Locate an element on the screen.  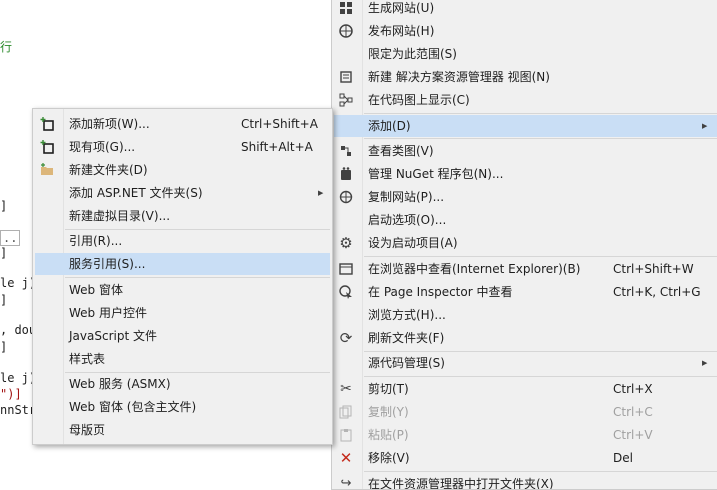
submenu-item-web-user-control: Web 用户控件 is located at coordinates (182, 313).